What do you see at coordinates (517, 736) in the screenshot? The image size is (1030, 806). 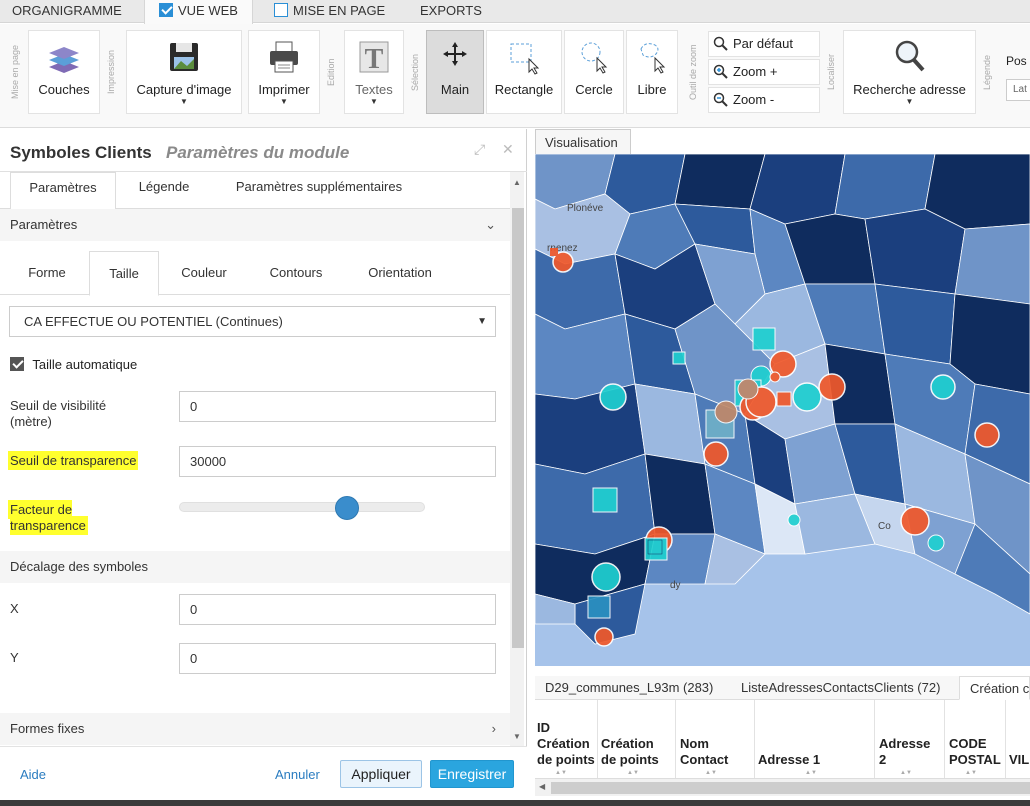 I see `scroll-down-icon: ▼` at bounding box center [517, 736].